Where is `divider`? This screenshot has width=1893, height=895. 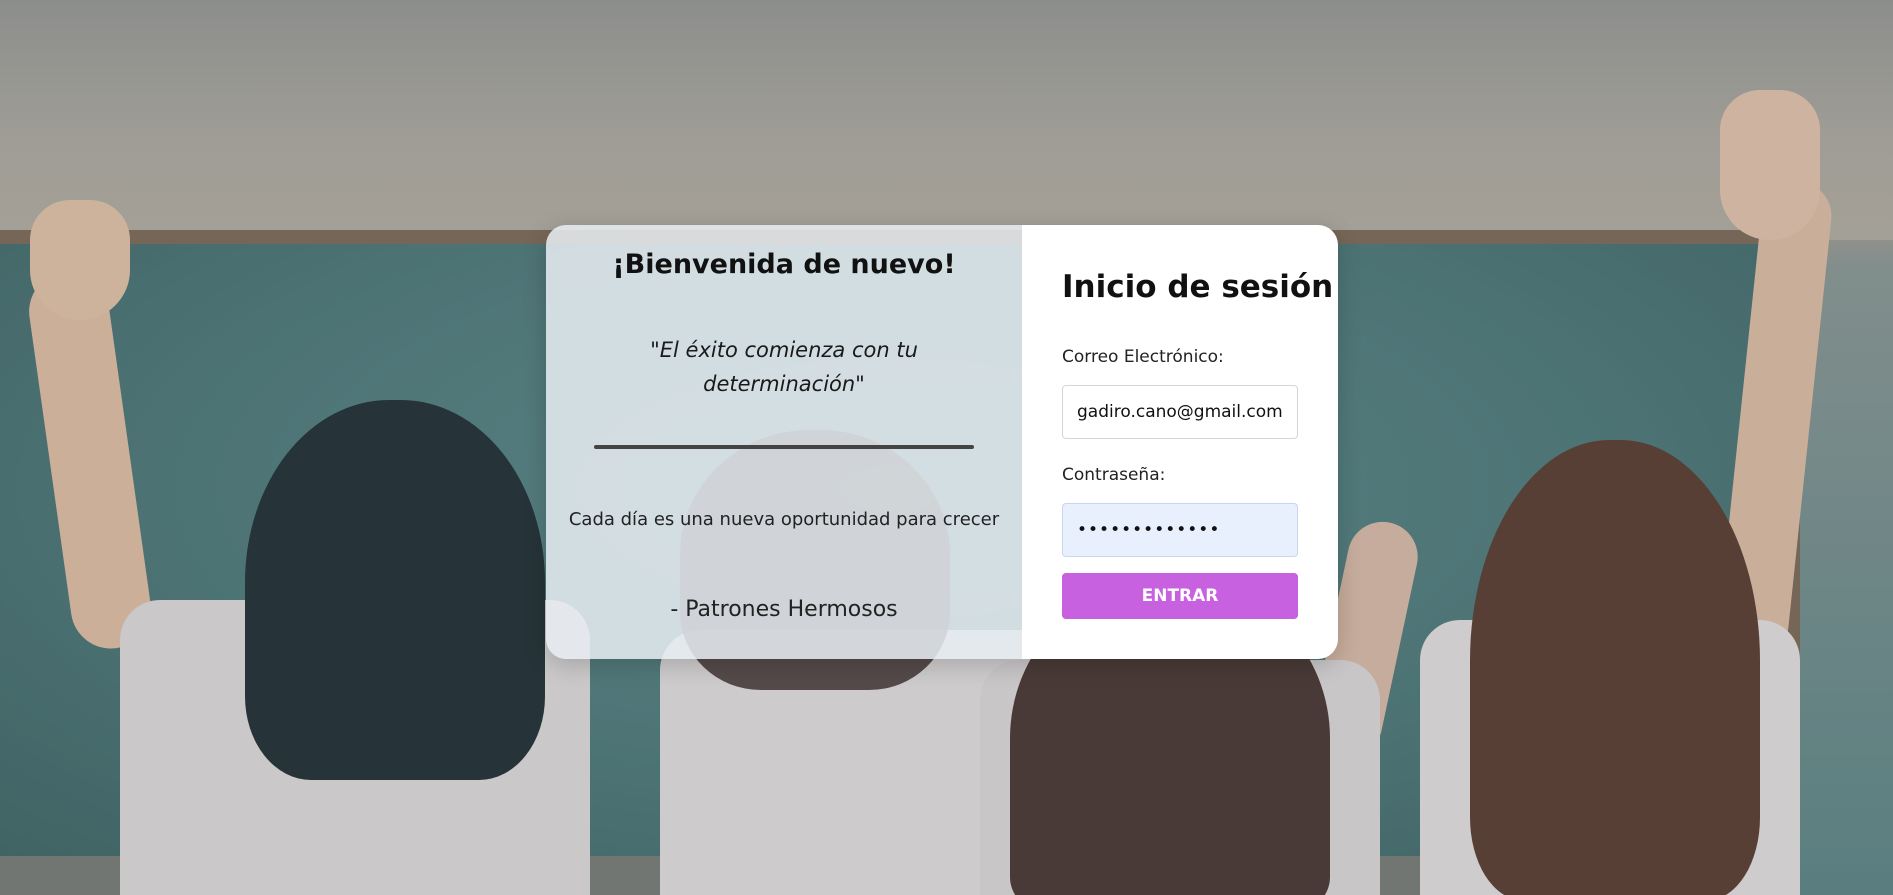
divider is located at coordinates (784, 447).